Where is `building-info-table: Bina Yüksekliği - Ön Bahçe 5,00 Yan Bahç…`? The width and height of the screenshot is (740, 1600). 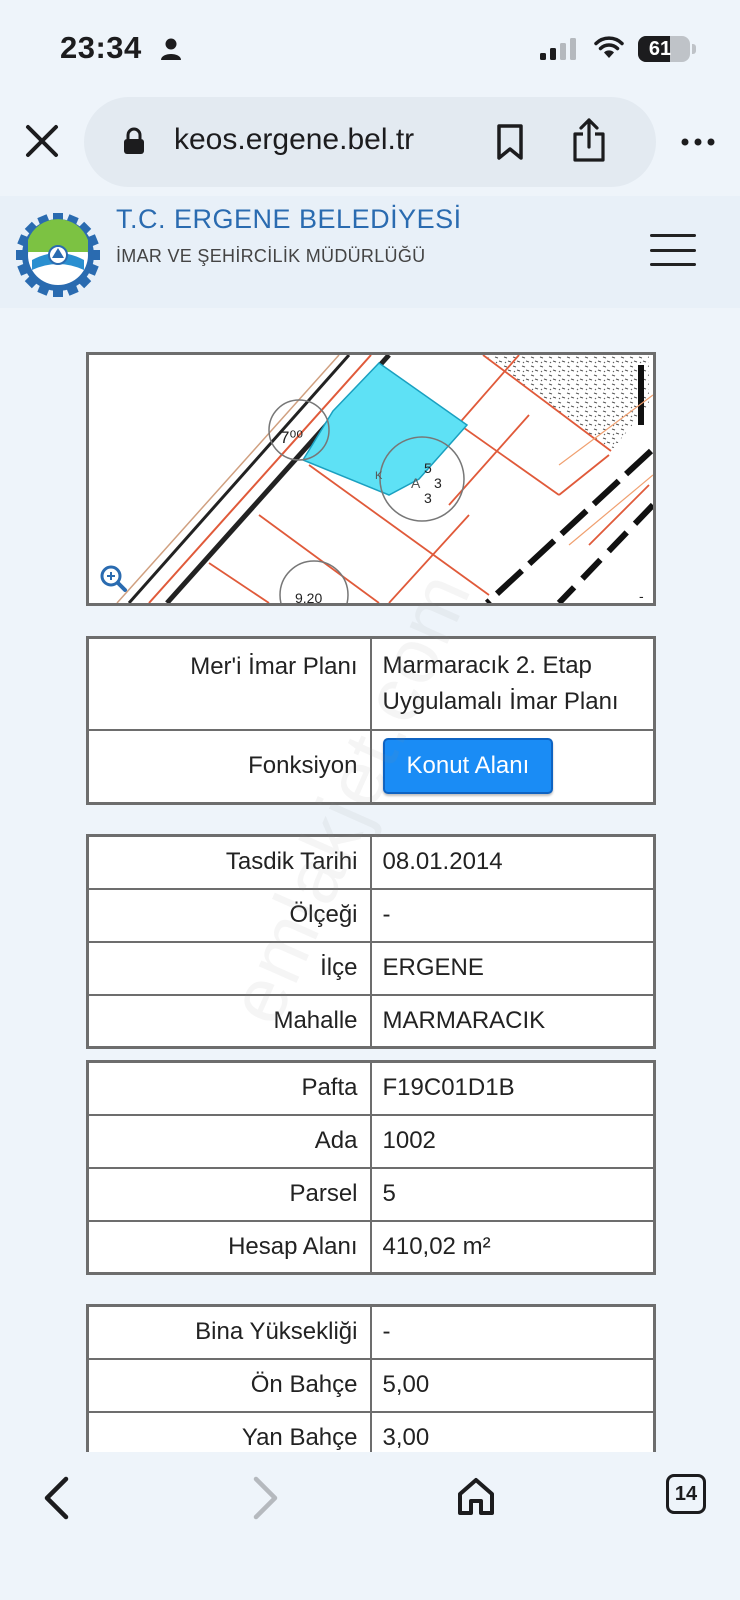
building-info-table: Bina Yüksekliği - Ön Bahçe 5,00 Yan Bahç… is located at coordinates (371, 1385).